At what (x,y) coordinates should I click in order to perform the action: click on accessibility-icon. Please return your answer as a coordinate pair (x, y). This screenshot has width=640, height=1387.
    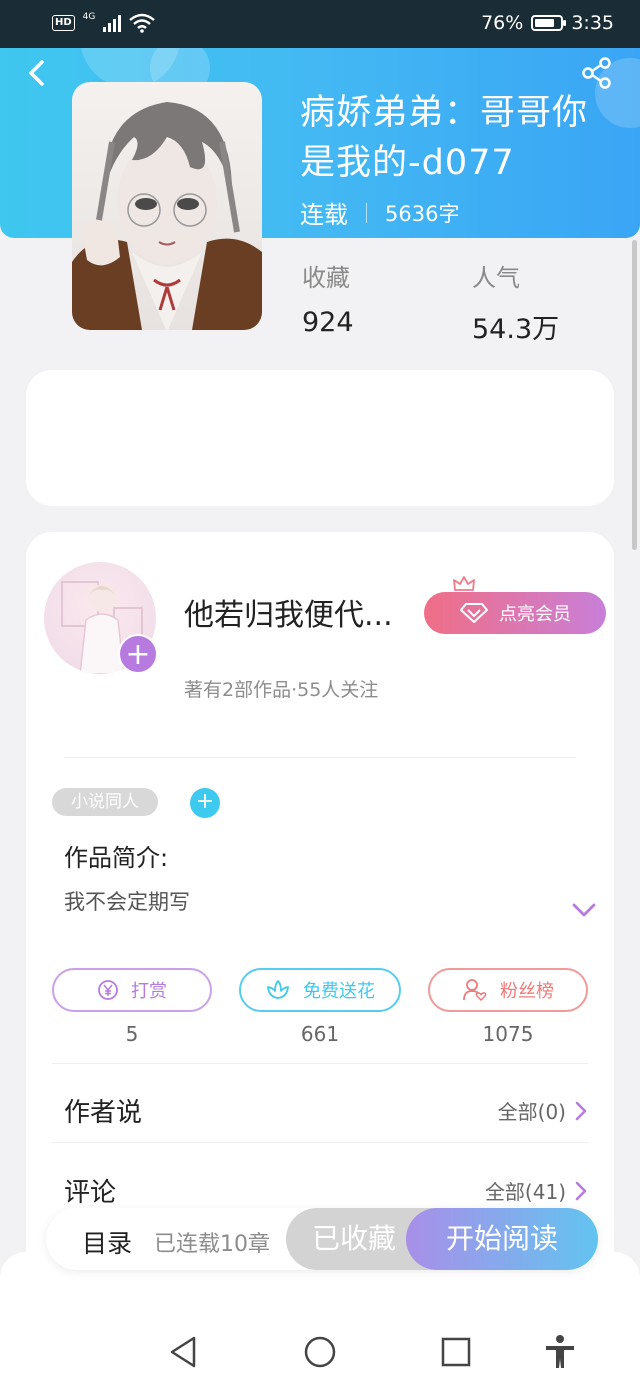
    Looking at the image, I should click on (560, 1352).